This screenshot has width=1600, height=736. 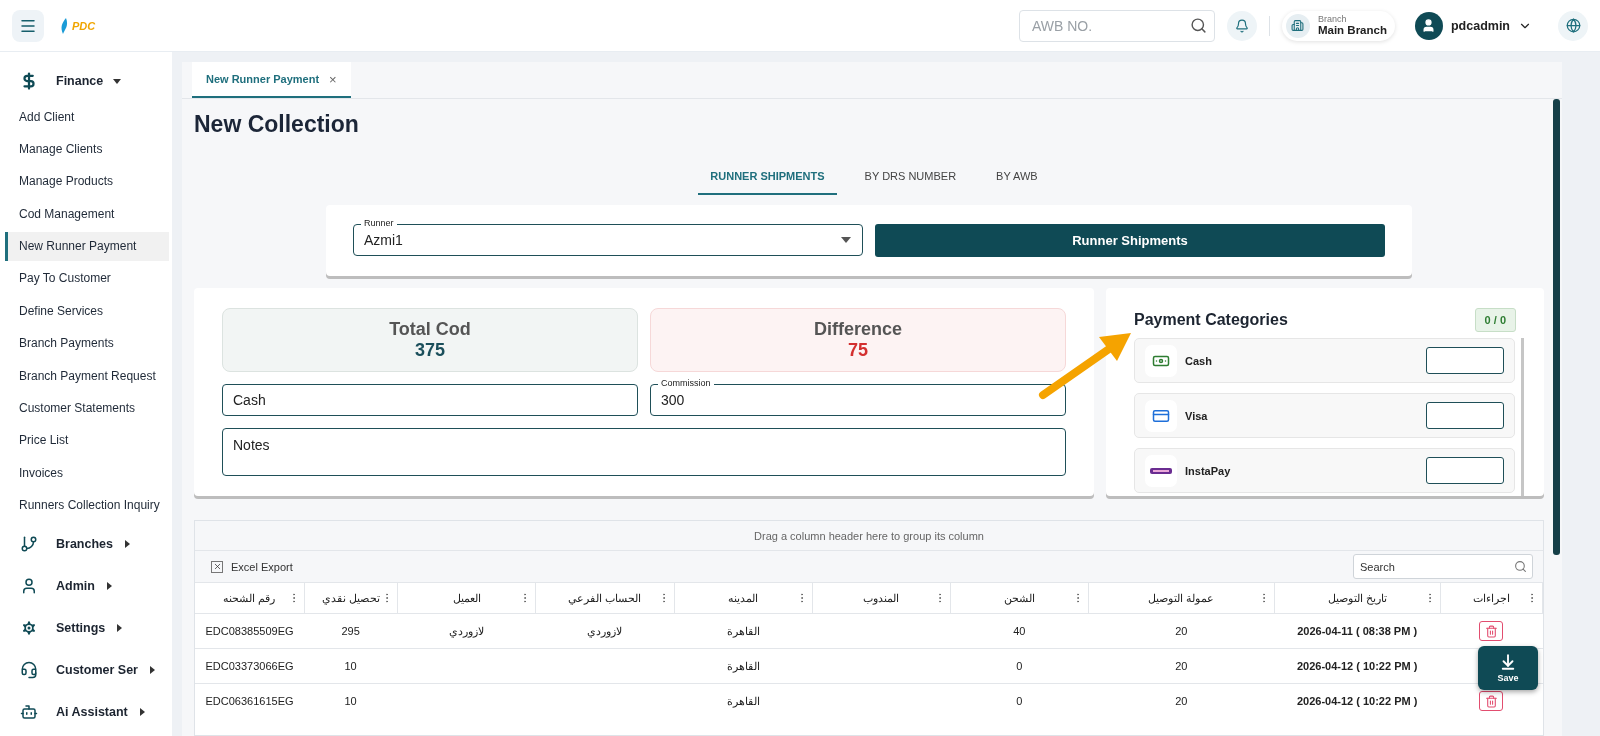 I want to click on column-header: المندوب, so click(x=881, y=598).